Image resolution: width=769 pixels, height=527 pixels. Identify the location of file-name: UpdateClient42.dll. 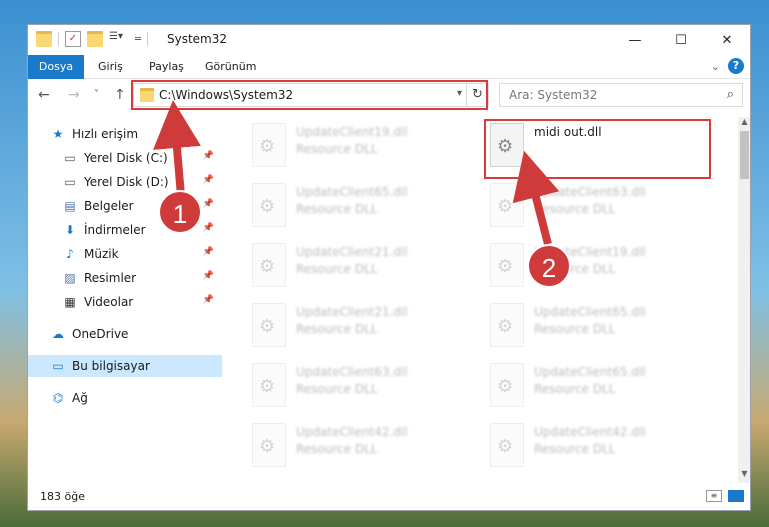
(590, 432).